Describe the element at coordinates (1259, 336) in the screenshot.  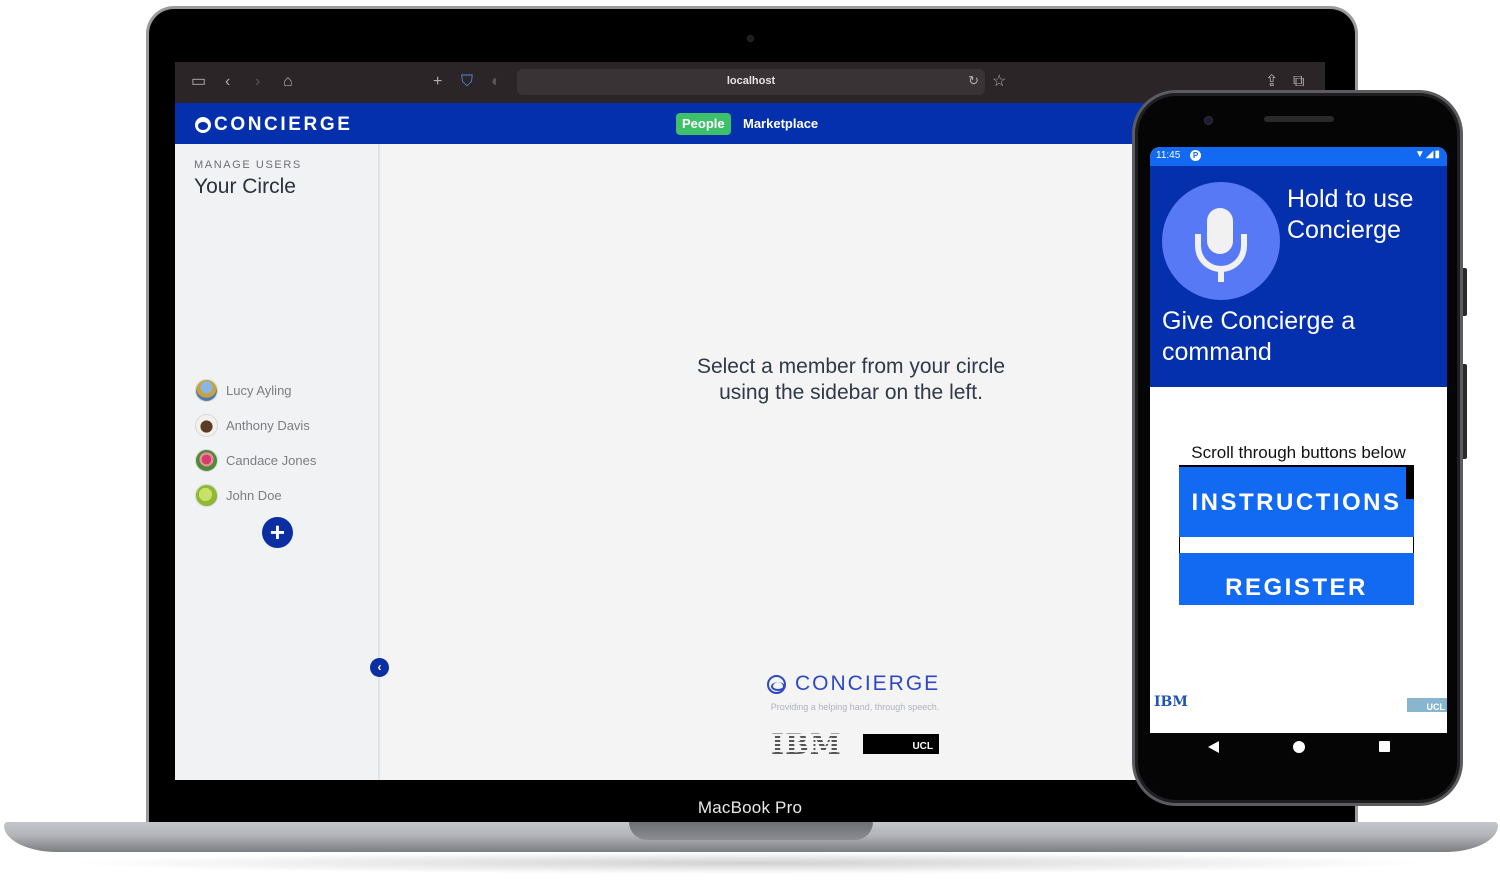
I see `command-prompt: Give Concierge a command` at that location.